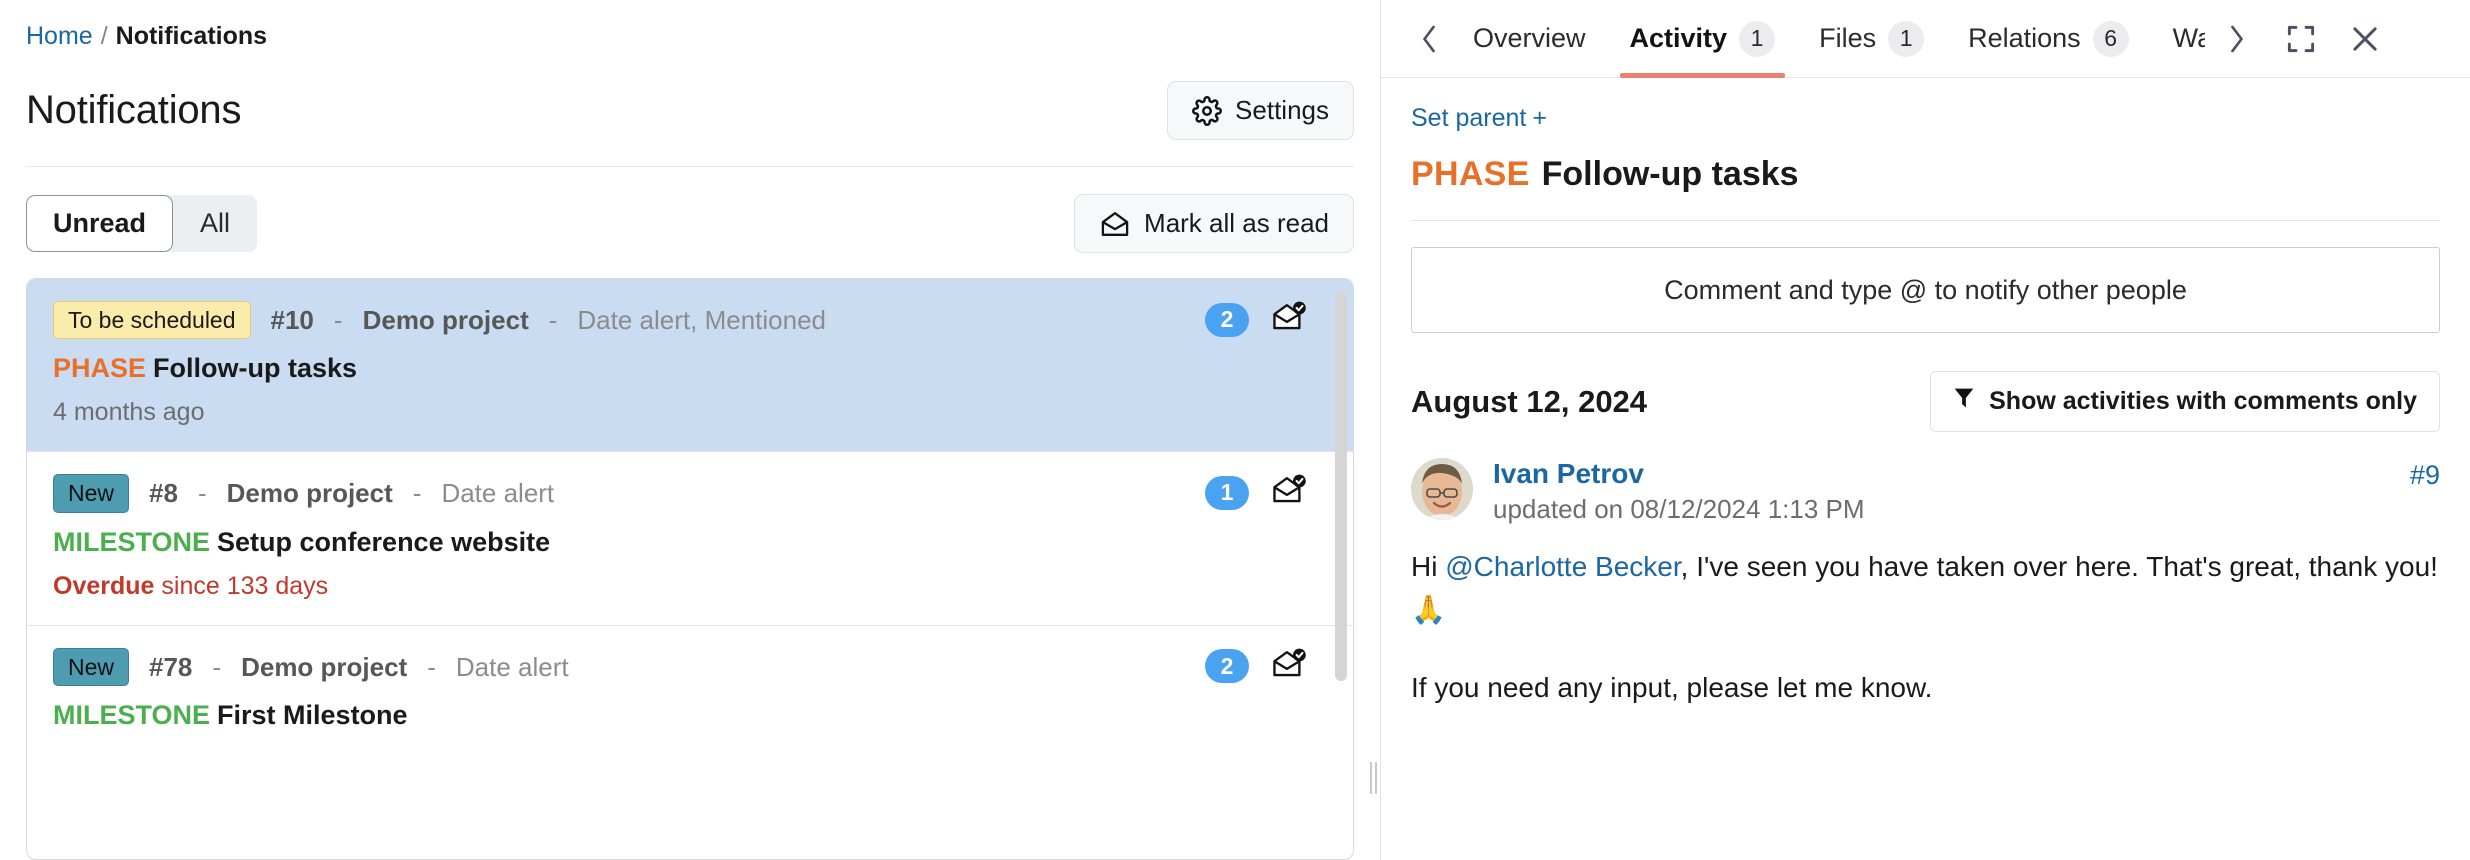 This screenshot has width=2470, height=860. I want to click on filter-unread-button: Unread, so click(100, 223).